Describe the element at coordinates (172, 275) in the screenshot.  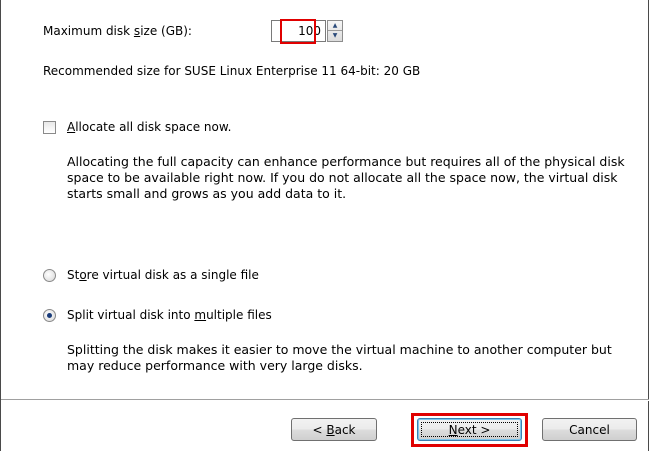
I see `single-file-label-part: re virtual disk as a single file` at that location.